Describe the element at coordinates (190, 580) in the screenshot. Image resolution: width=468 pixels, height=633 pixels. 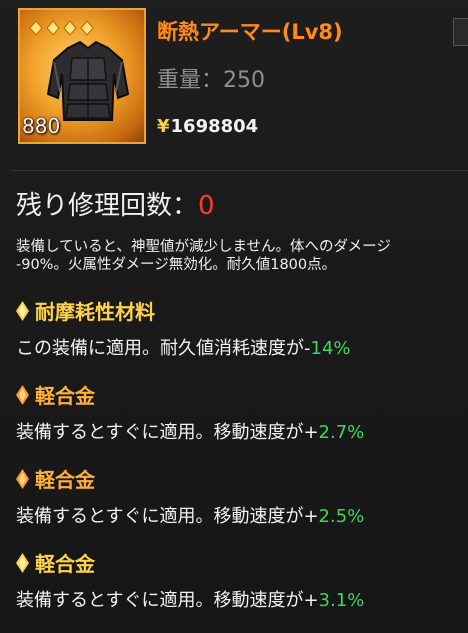
I see `attribute-section: 軽合金 装備するとすぐに適用。移動速度が+3.1%` at that location.